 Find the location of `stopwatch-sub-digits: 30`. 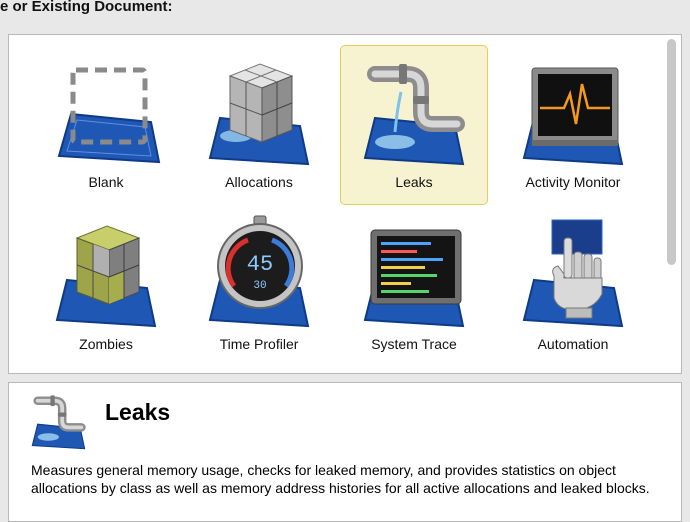

stopwatch-sub-digits: 30 is located at coordinates (259, 286).